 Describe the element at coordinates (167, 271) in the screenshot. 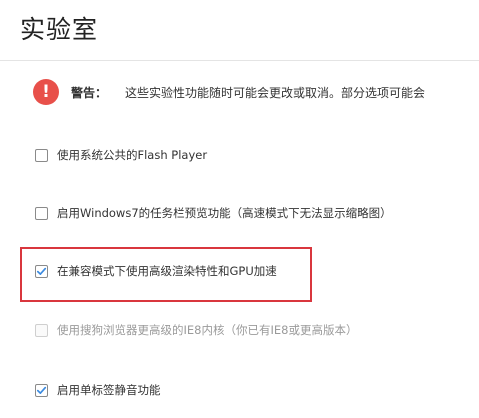

I see `option-label: 在兼容模式下使用高级渲染特性和GPU加速` at that location.